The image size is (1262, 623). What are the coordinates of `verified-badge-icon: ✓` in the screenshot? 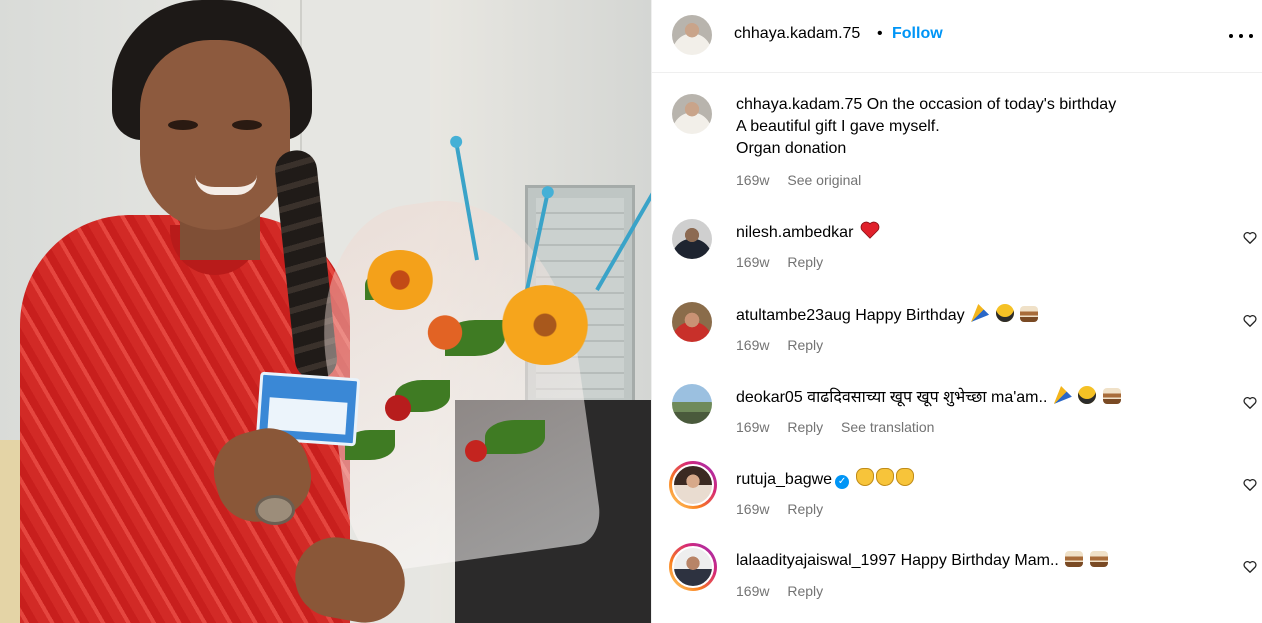 It's located at (842, 482).